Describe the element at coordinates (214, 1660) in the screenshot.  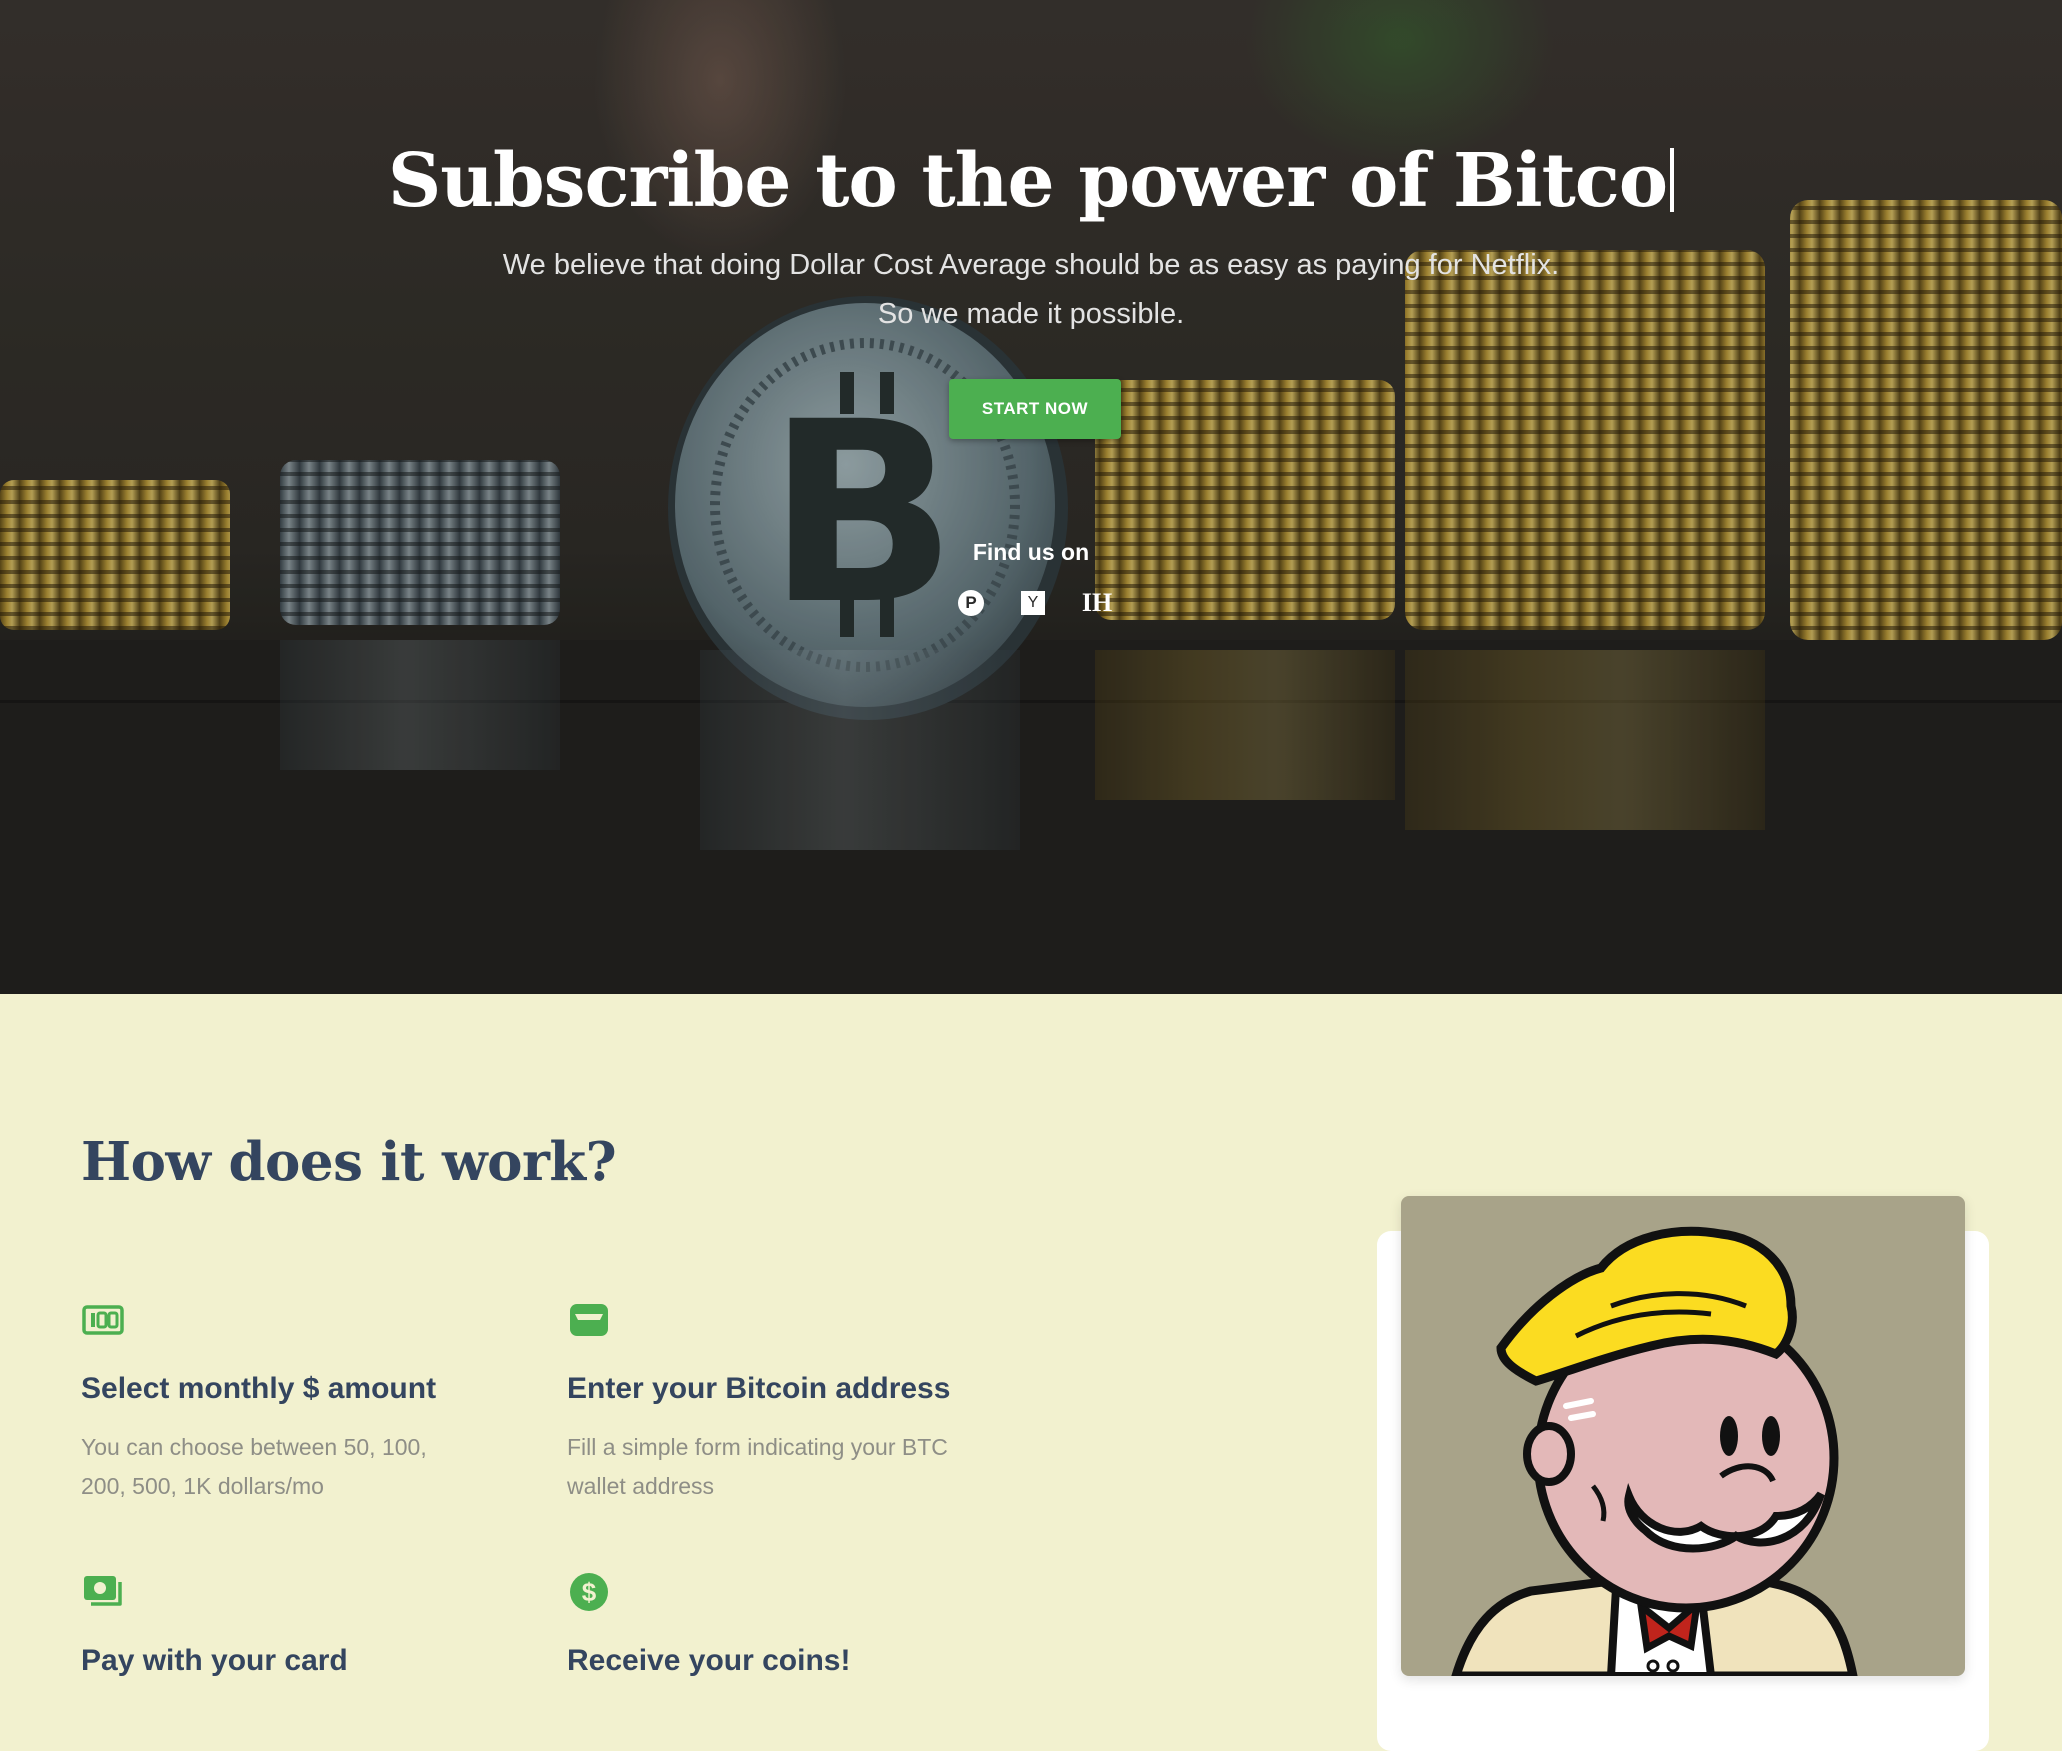
I see `step-title: Pay with your card` at that location.